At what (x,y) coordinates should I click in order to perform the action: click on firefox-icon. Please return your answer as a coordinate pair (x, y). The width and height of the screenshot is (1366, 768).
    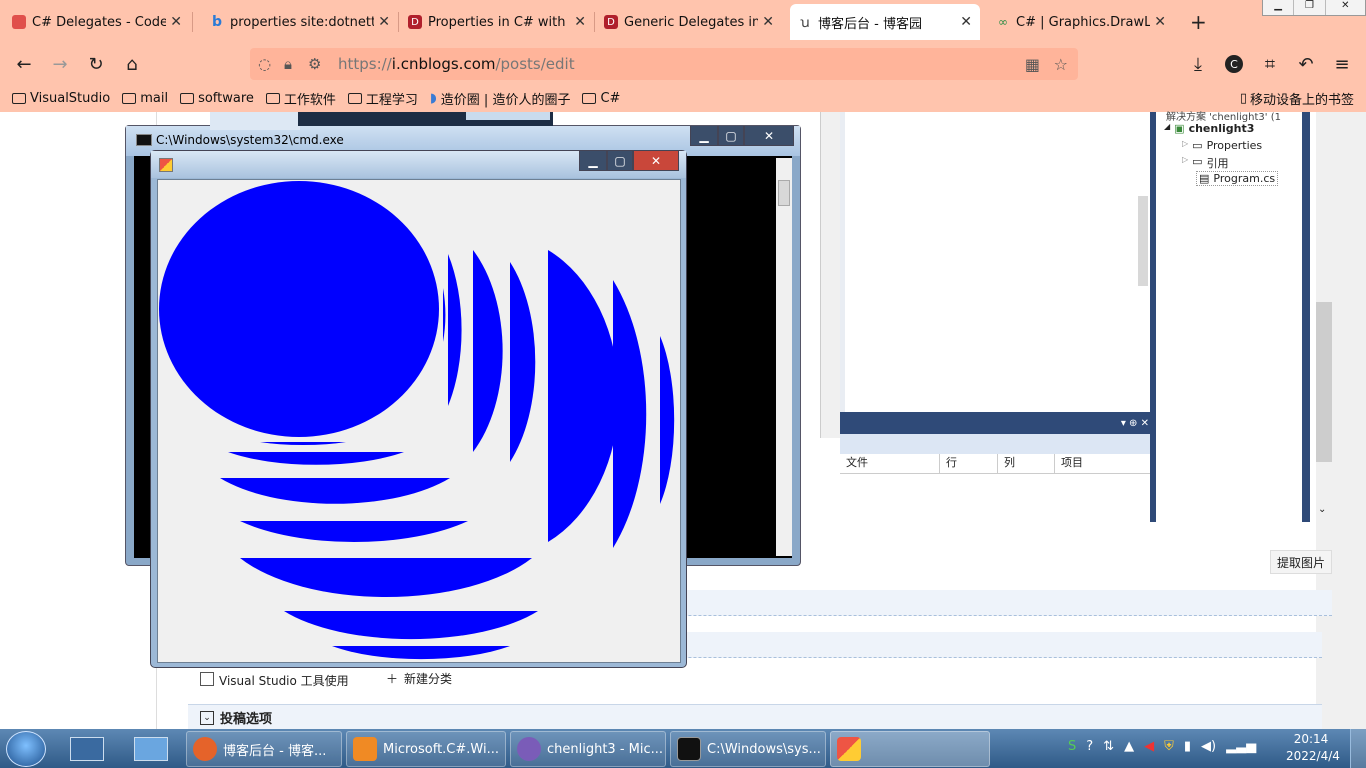
    Looking at the image, I should click on (205, 749).